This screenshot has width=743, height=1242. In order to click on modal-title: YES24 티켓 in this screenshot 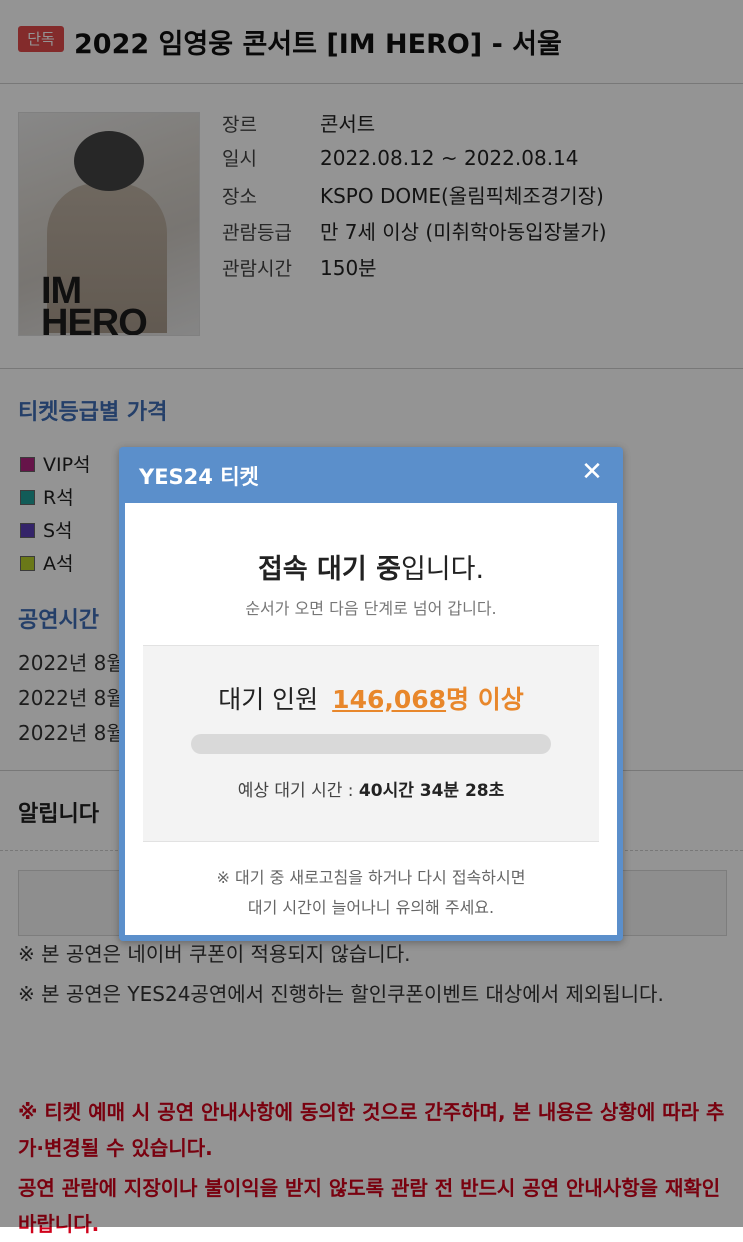, I will do `click(199, 477)`.